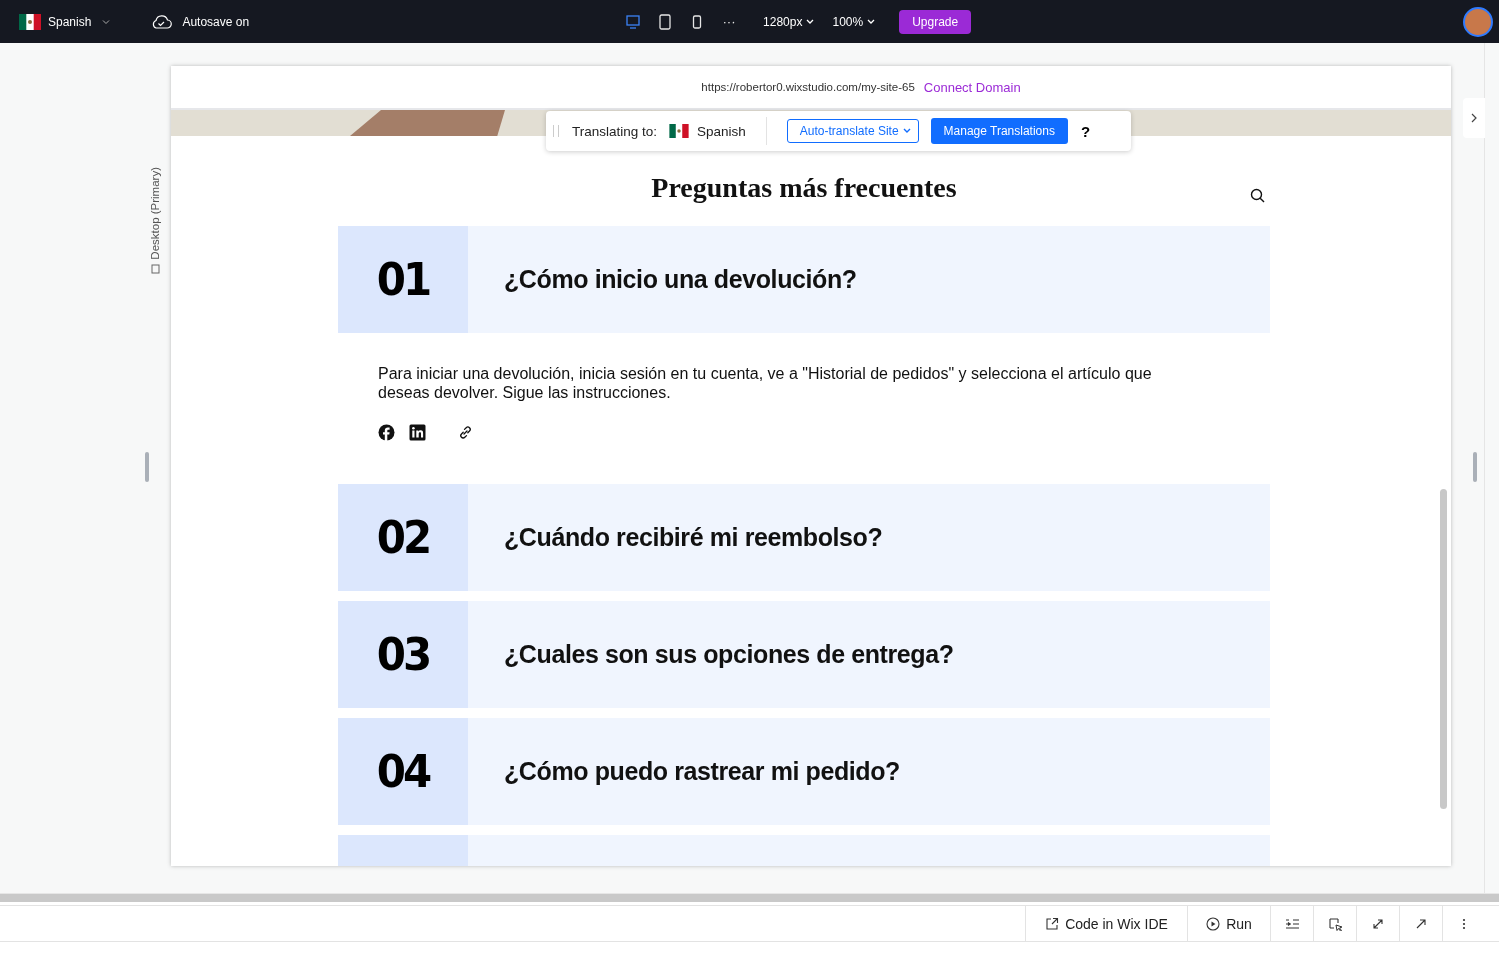  I want to click on question-header: ¿Cuales son sus opciones de entrega?, so click(869, 654).